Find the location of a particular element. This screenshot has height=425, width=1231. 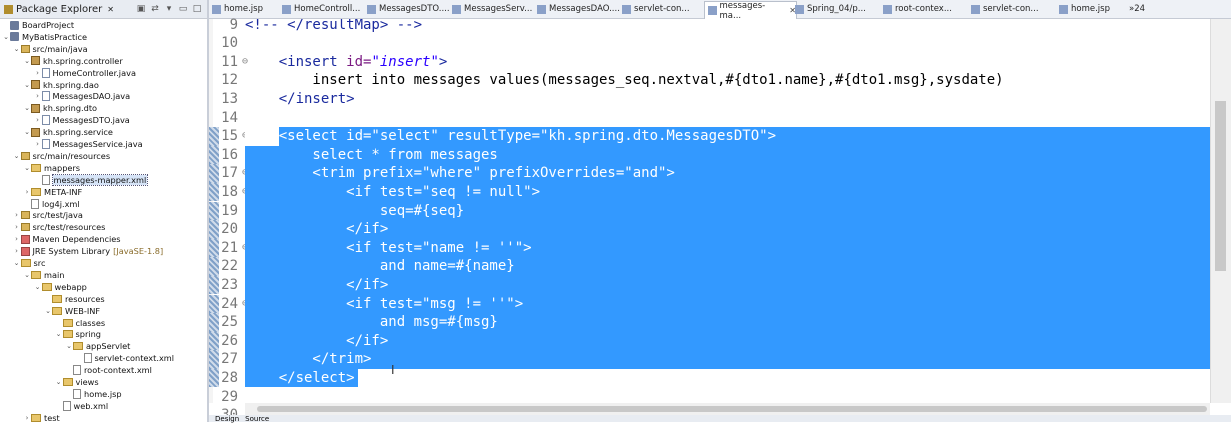

editor-tab-label: home.jsp is located at coordinates (1090, 9).